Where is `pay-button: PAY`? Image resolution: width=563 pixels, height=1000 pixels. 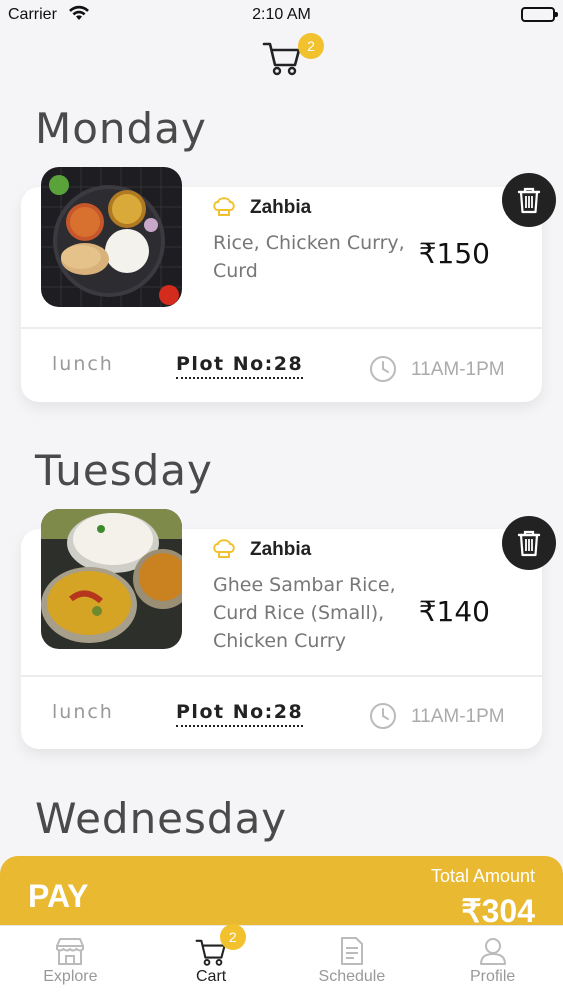
pay-button: PAY is located at coordinates (58, 896).